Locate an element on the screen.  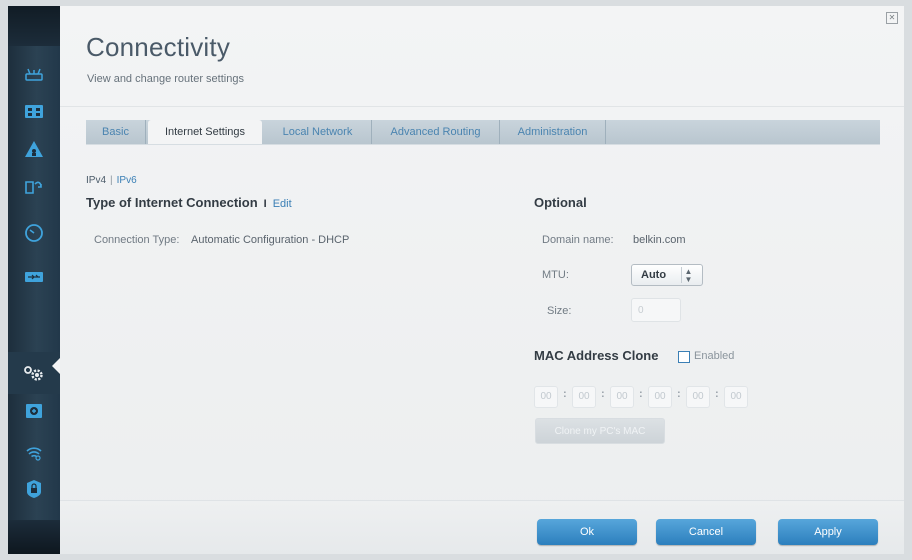
usb-storage-icon is located at coordinates (34, 277).